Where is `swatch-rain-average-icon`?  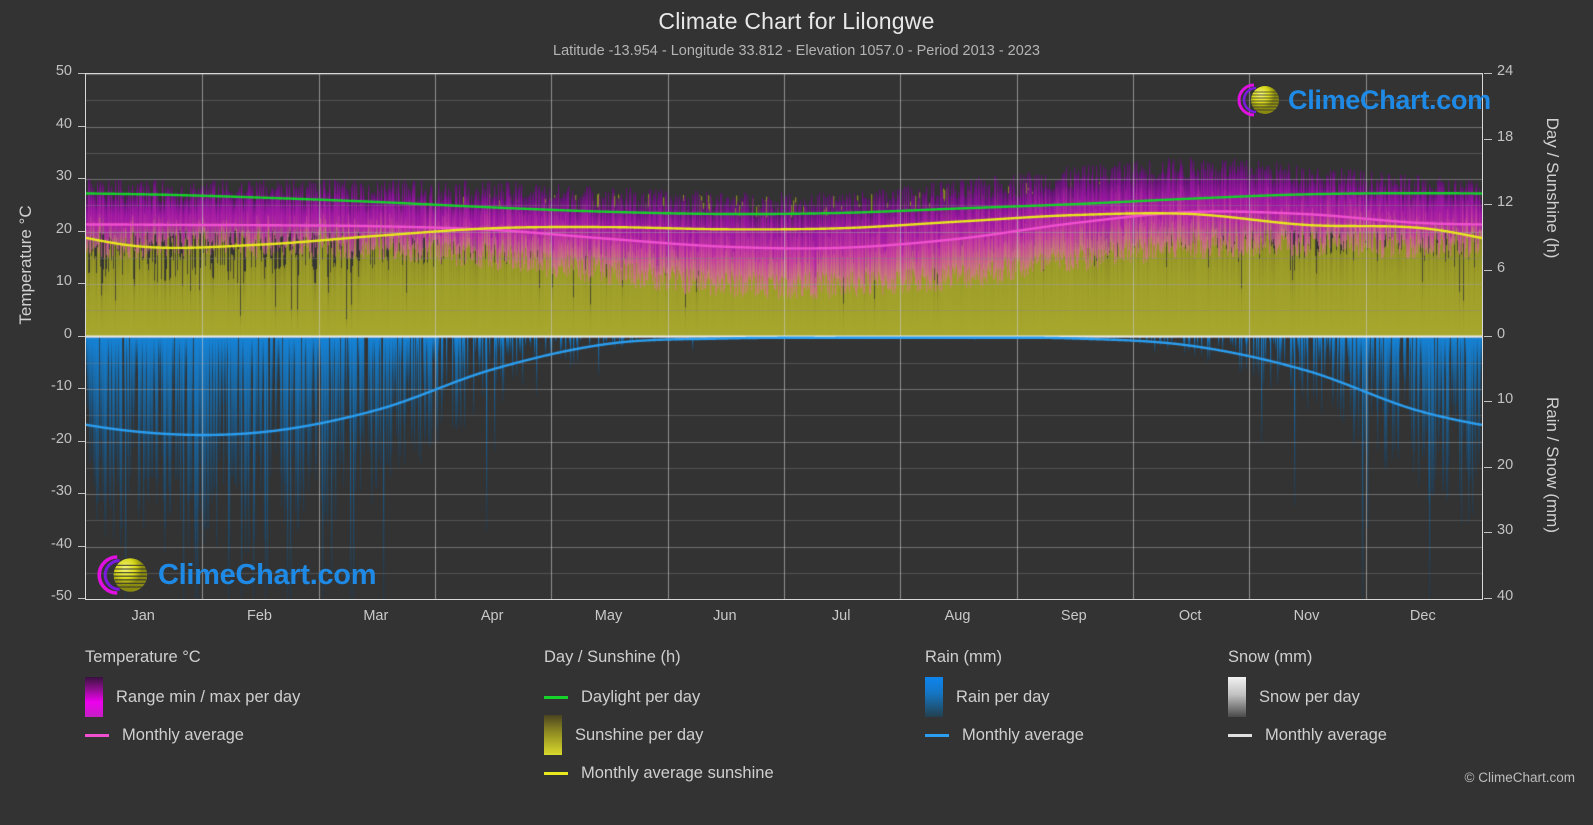 swatch-rain-average-icon is located at coordinates (937, 735).